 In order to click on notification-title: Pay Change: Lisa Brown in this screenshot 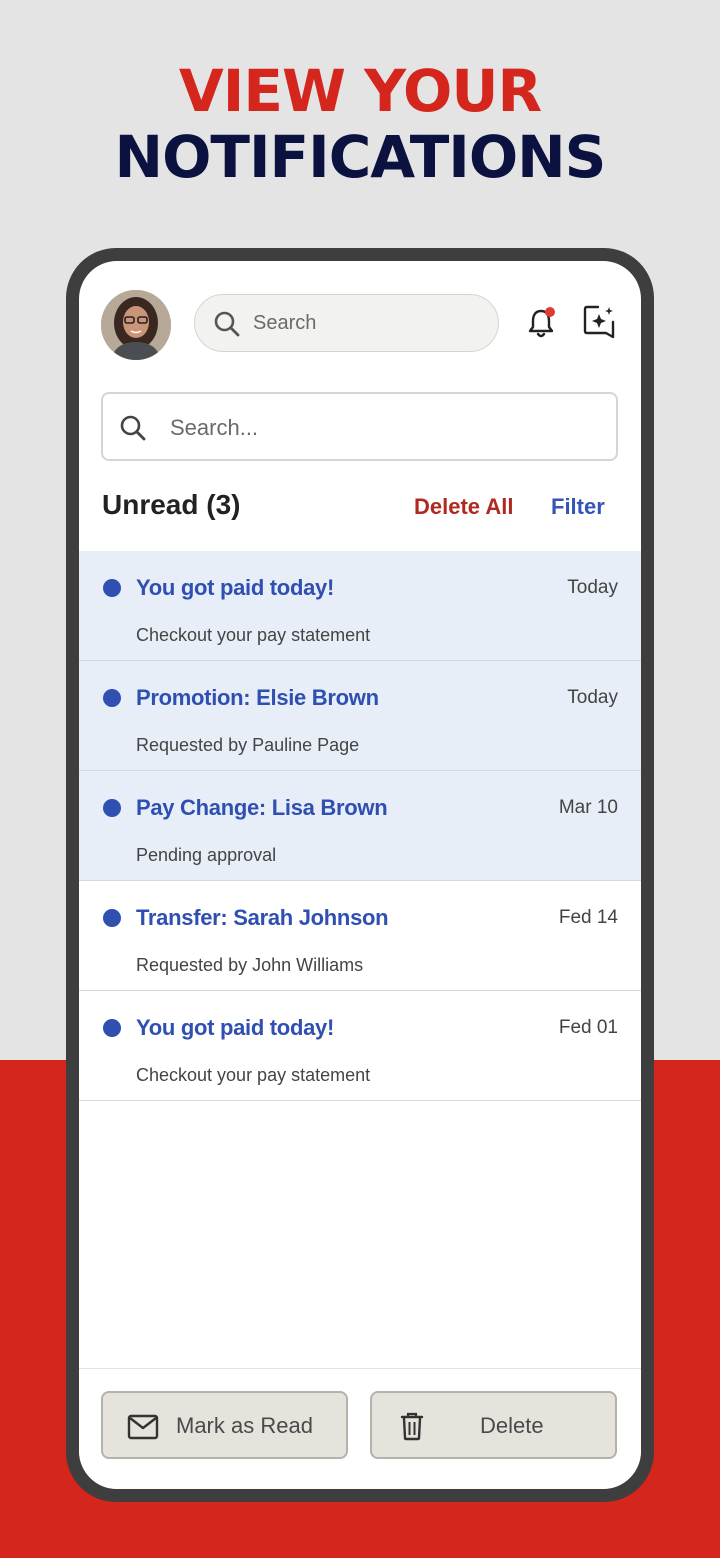, I will do `click(262, 807)`.